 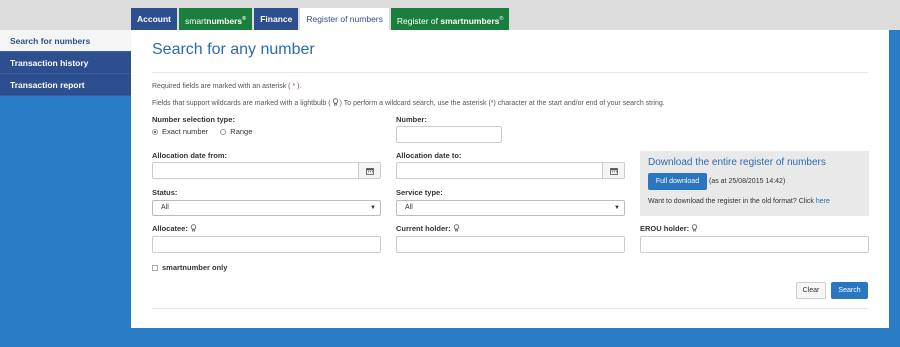 What do you see at coordinates (189, 267) in the screenshot?
I see `smartnumber-only-option: smartnumber only` at bounding box center [189, 267].